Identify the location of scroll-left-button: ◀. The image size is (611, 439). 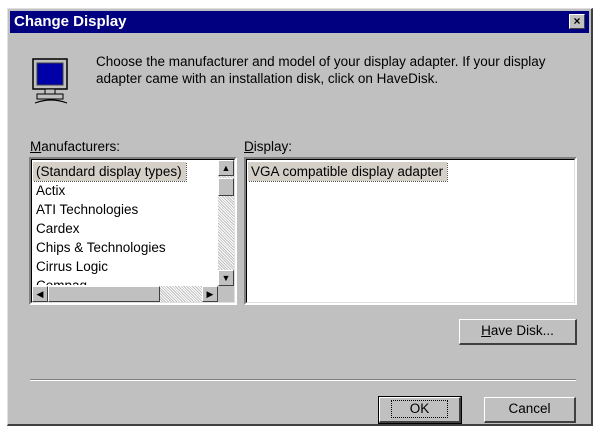
(40, 294).